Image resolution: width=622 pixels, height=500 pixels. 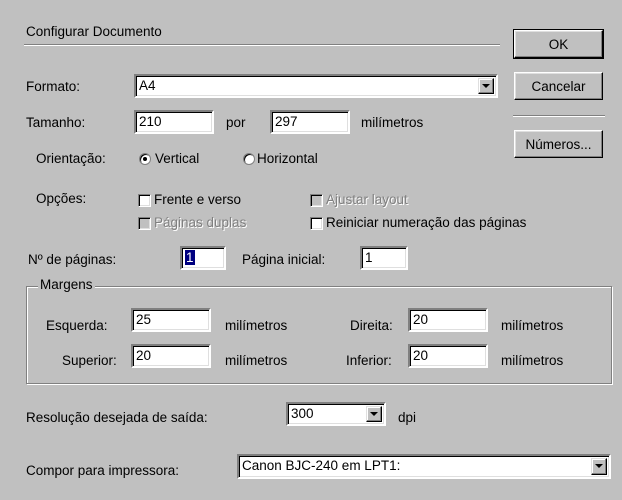 I want to click on printer-label: Compor para impressora:, so click(x=103, y=470).